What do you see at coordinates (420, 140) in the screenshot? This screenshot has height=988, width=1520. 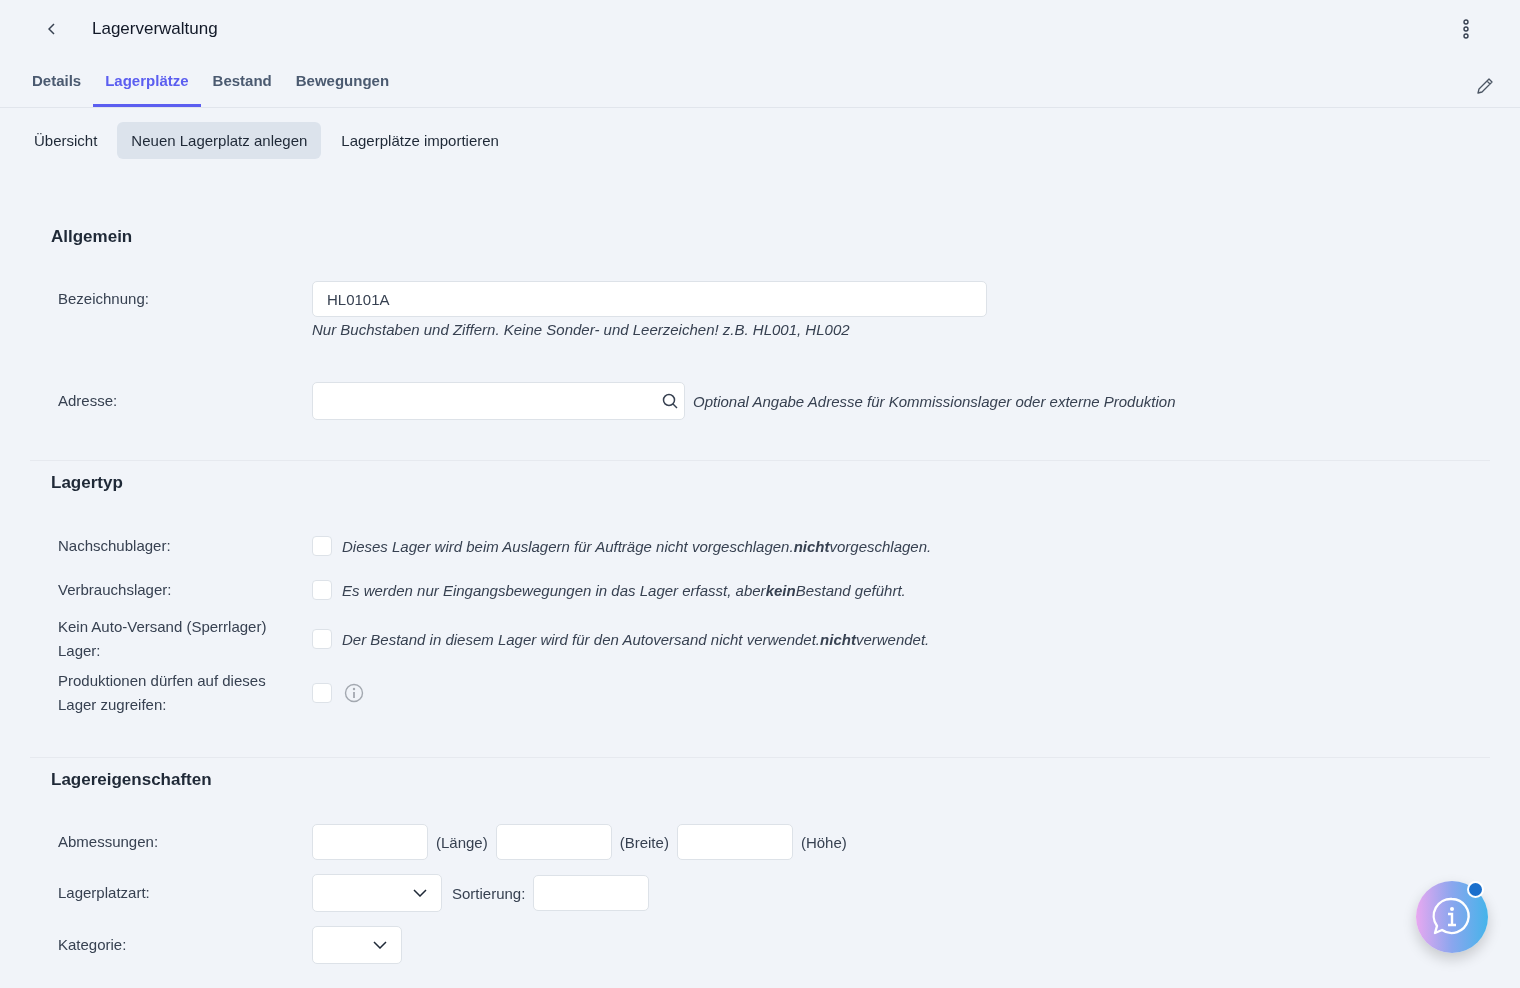 I see `subnav-item: Lagerplätze importieren` at bounding box center [420, 140].